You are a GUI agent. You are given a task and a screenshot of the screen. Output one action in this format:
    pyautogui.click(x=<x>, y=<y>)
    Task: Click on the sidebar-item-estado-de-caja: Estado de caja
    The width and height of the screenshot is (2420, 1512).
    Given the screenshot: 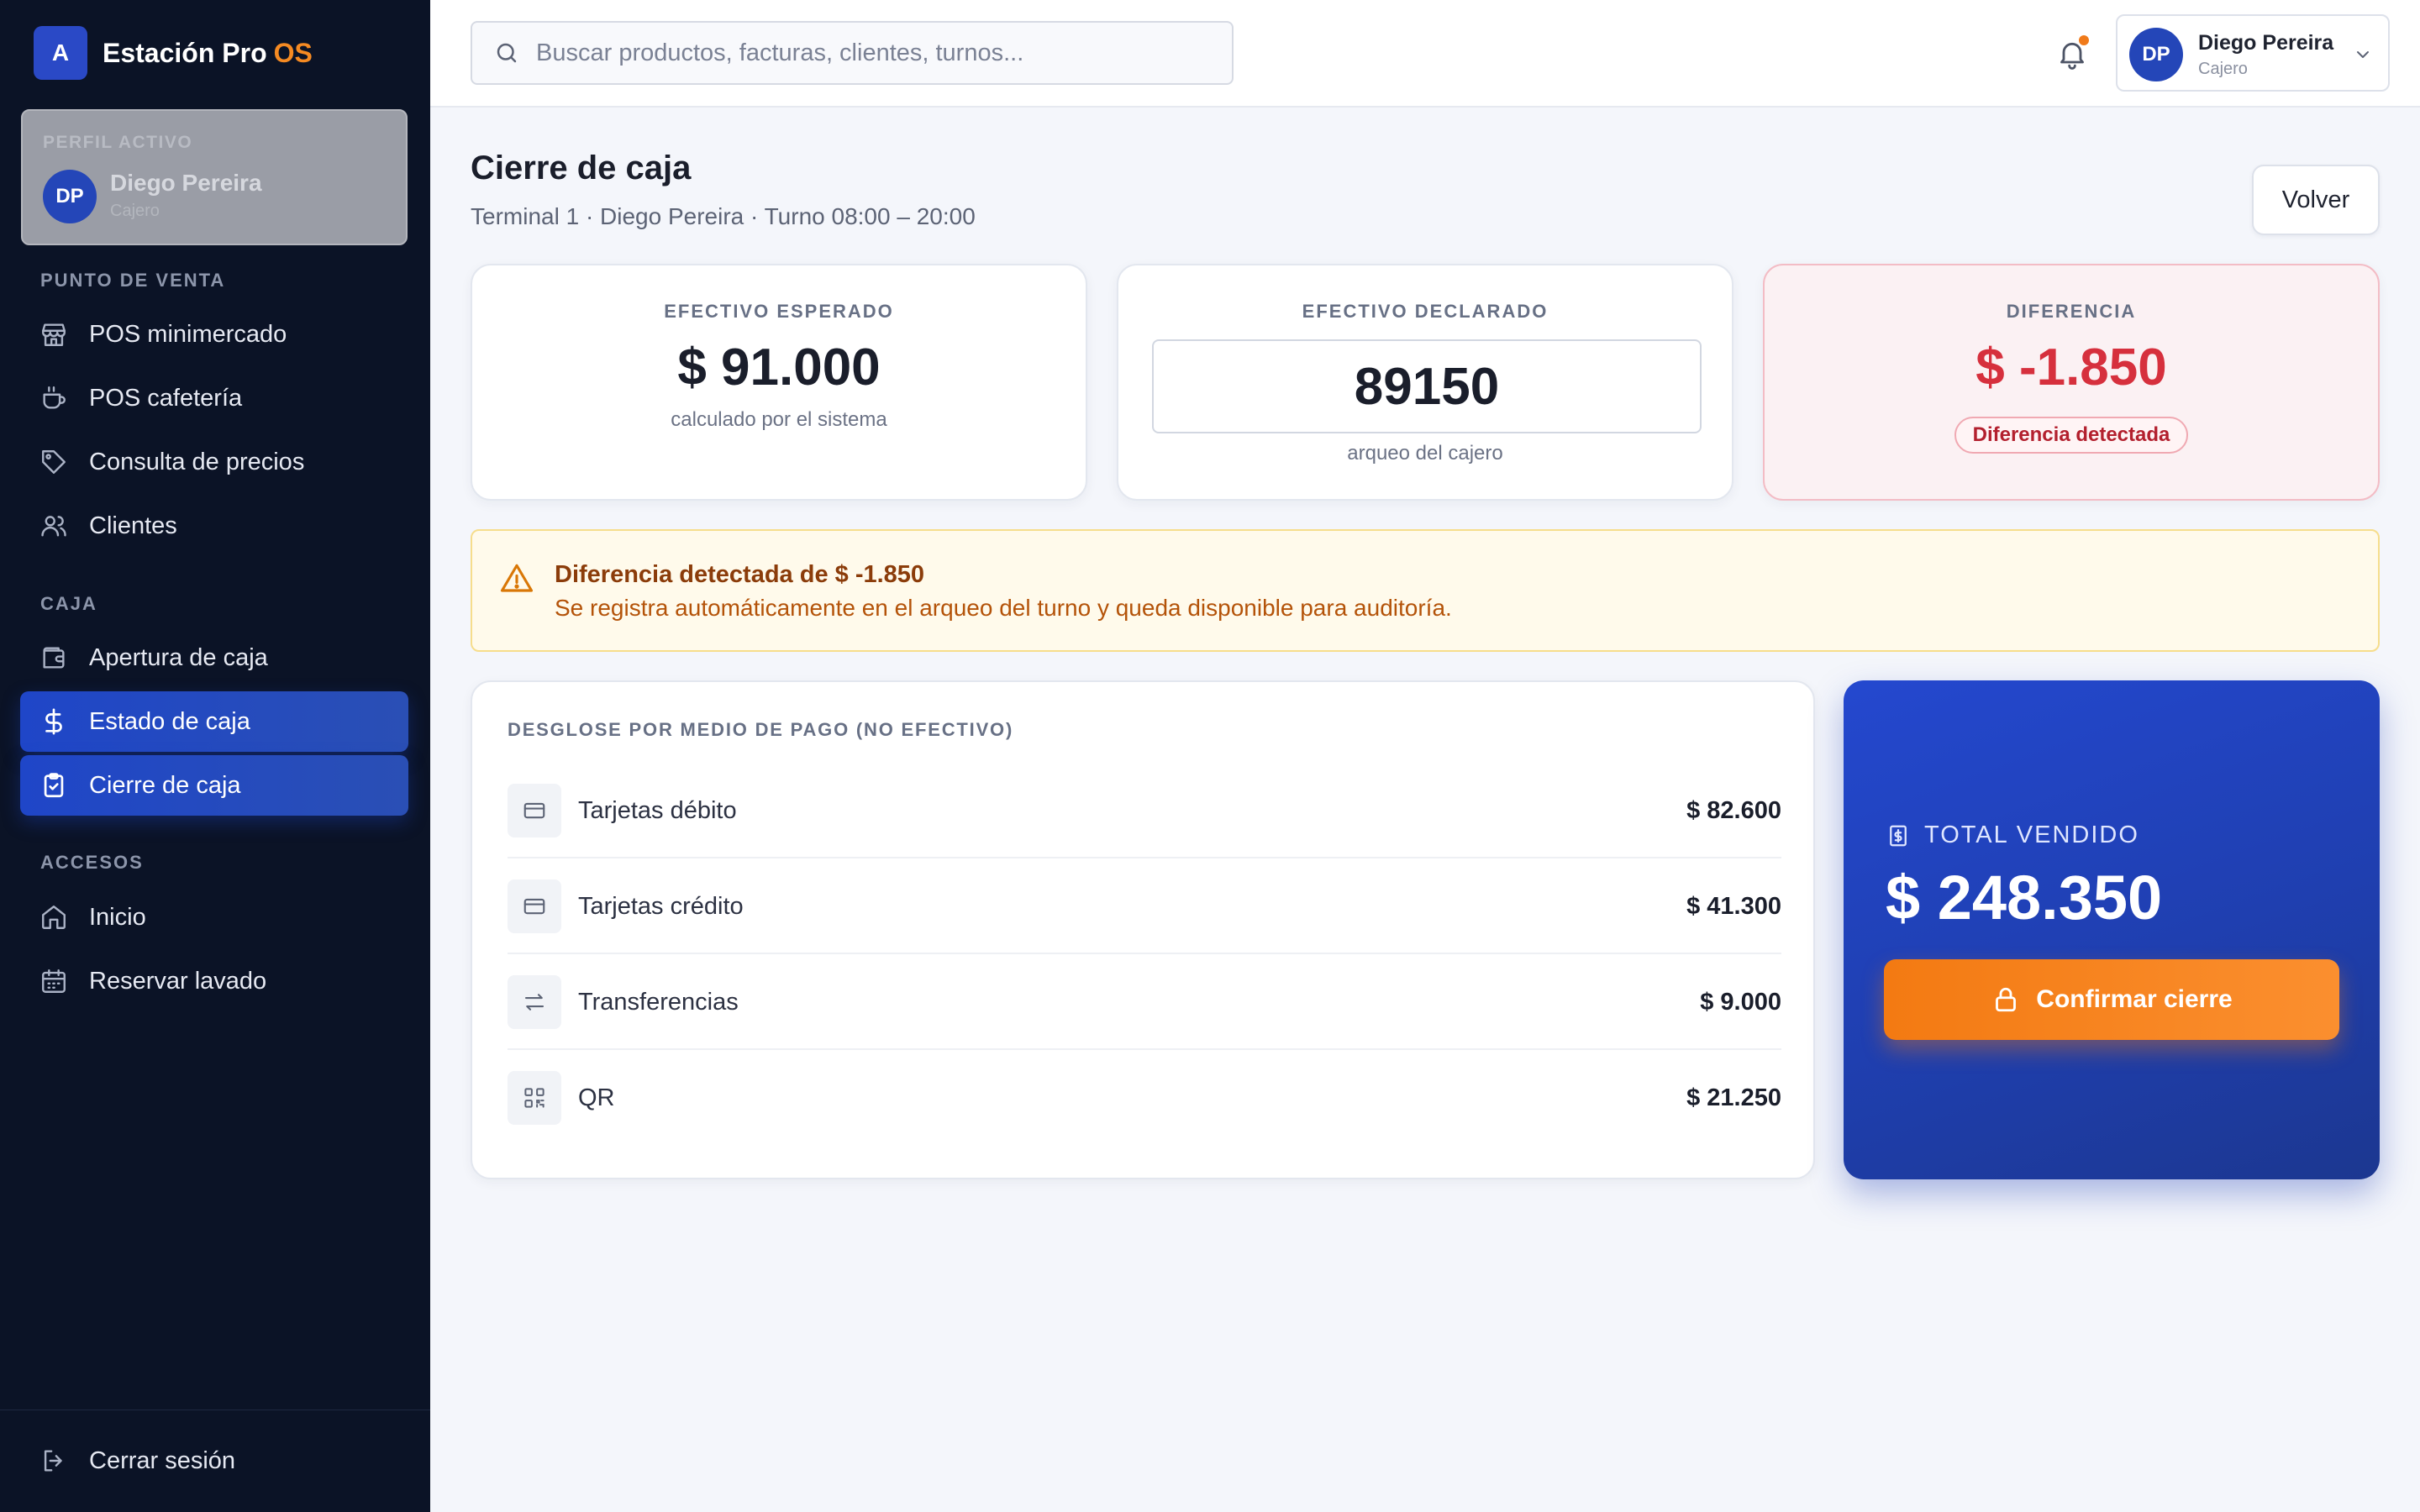 What is the action you would take?
    pyautogui.click(x=214, y=721)
    